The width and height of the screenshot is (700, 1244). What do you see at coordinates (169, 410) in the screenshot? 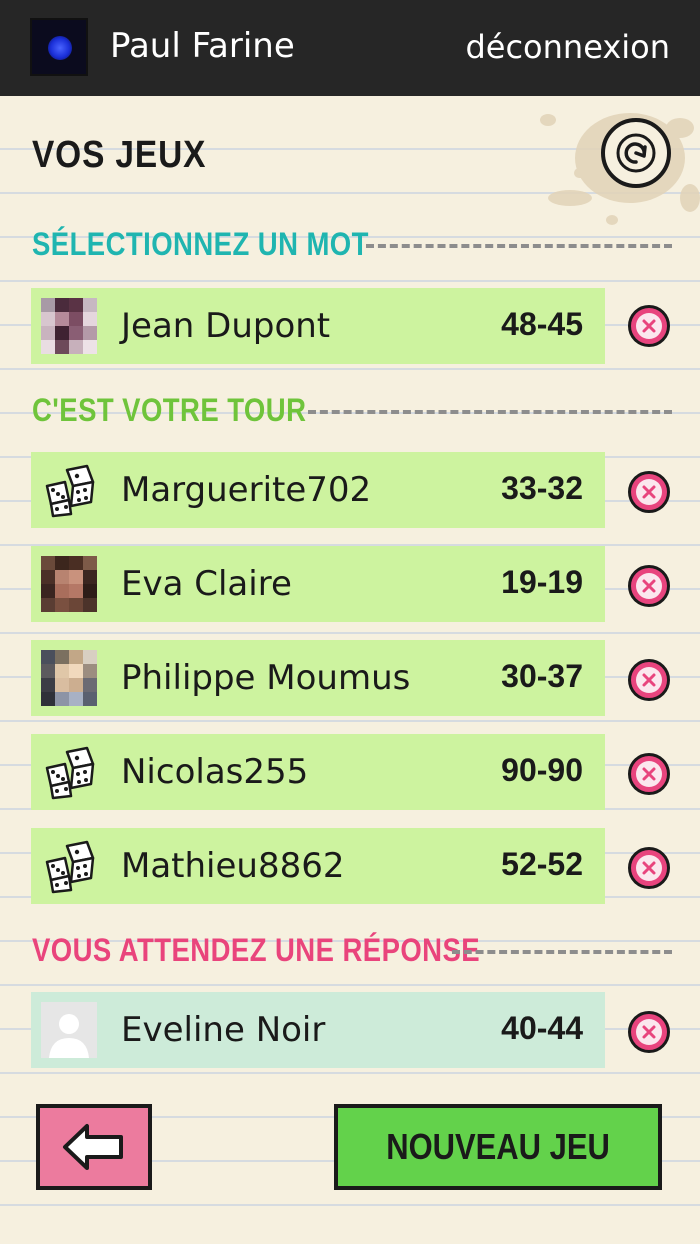
I see `section-title-your-turn: C'EST VOTRE TOUR` at bounding box center [169, 410].